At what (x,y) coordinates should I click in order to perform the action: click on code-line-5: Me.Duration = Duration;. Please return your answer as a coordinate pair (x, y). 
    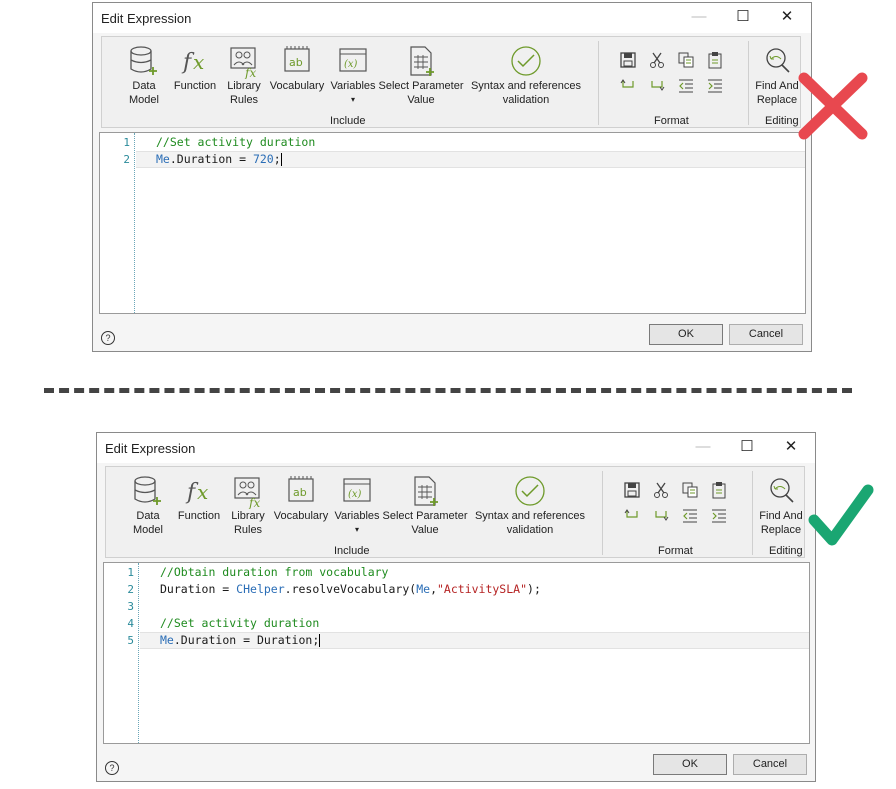
    Looking at the image, I should click on (240, 640).